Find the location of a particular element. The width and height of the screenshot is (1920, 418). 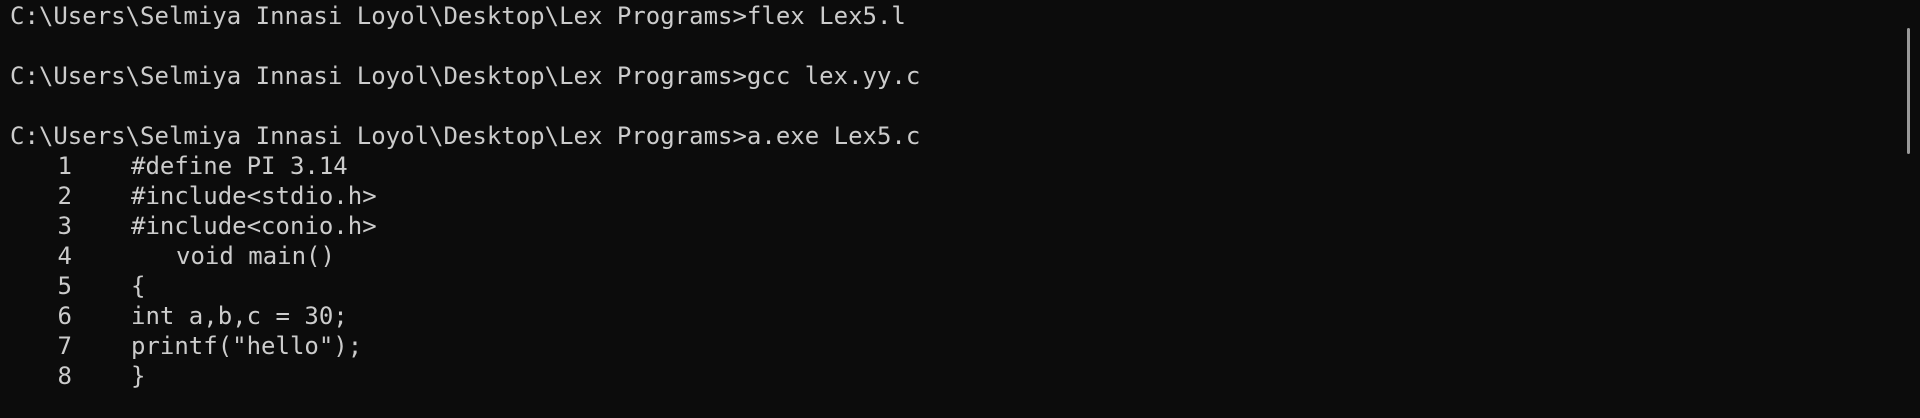

line-number: 7 is located at coordinates (64, 346).